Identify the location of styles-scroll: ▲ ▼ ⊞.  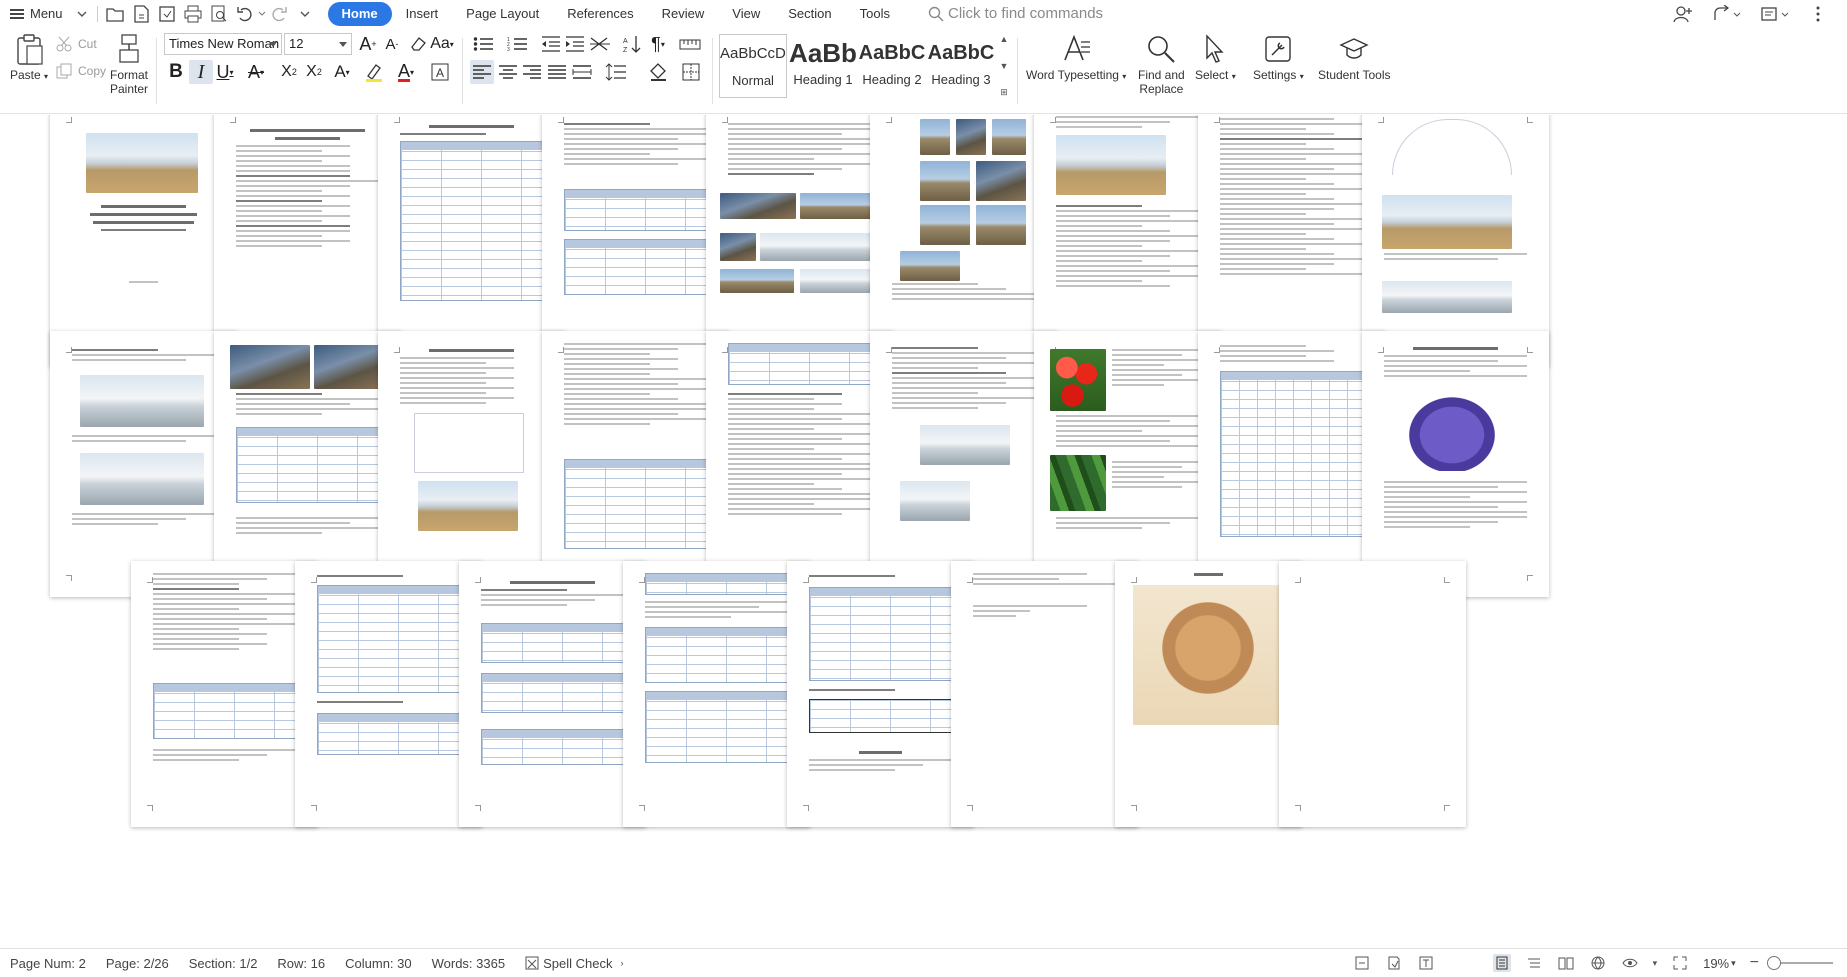
(1004, 66).